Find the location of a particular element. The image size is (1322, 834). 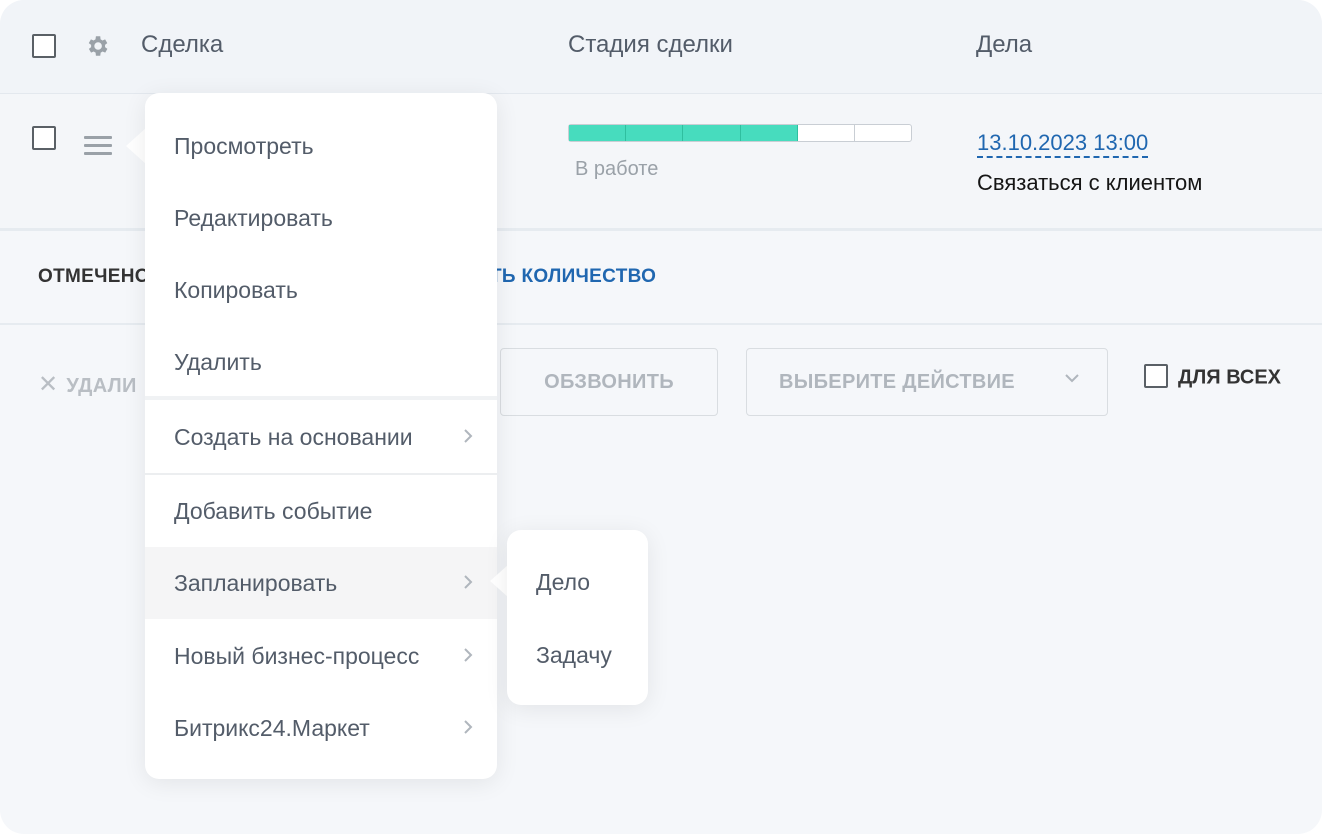

call-button: ОБЗВОНИТЬ is located at coordinates (609, 382).